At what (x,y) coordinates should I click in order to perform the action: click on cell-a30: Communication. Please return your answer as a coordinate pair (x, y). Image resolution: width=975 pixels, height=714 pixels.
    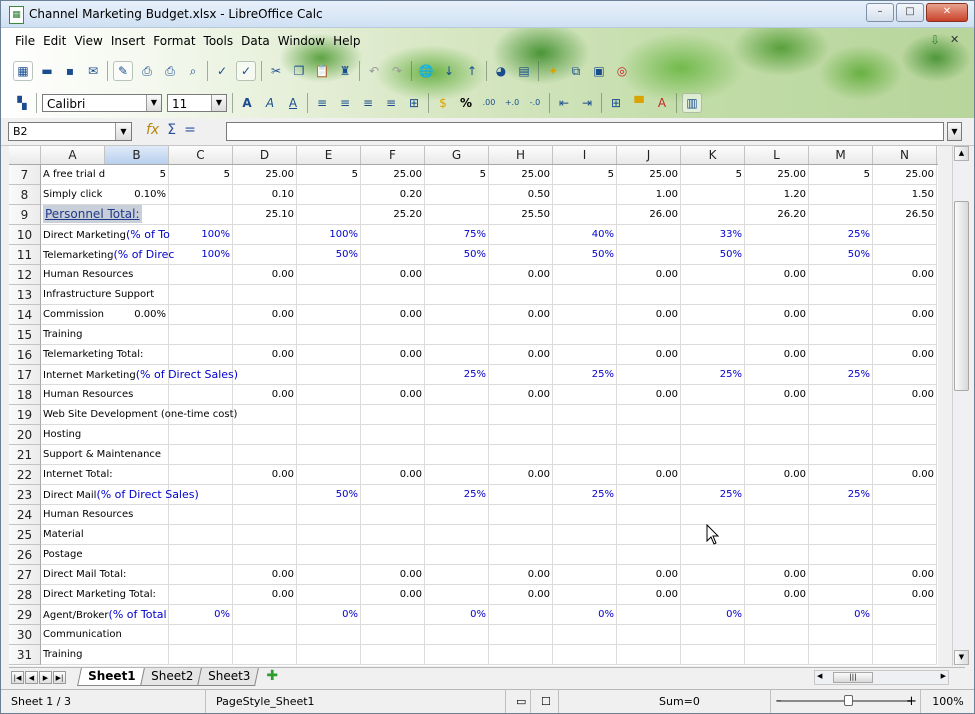
    Looking at the image, I should click on (81, 635).